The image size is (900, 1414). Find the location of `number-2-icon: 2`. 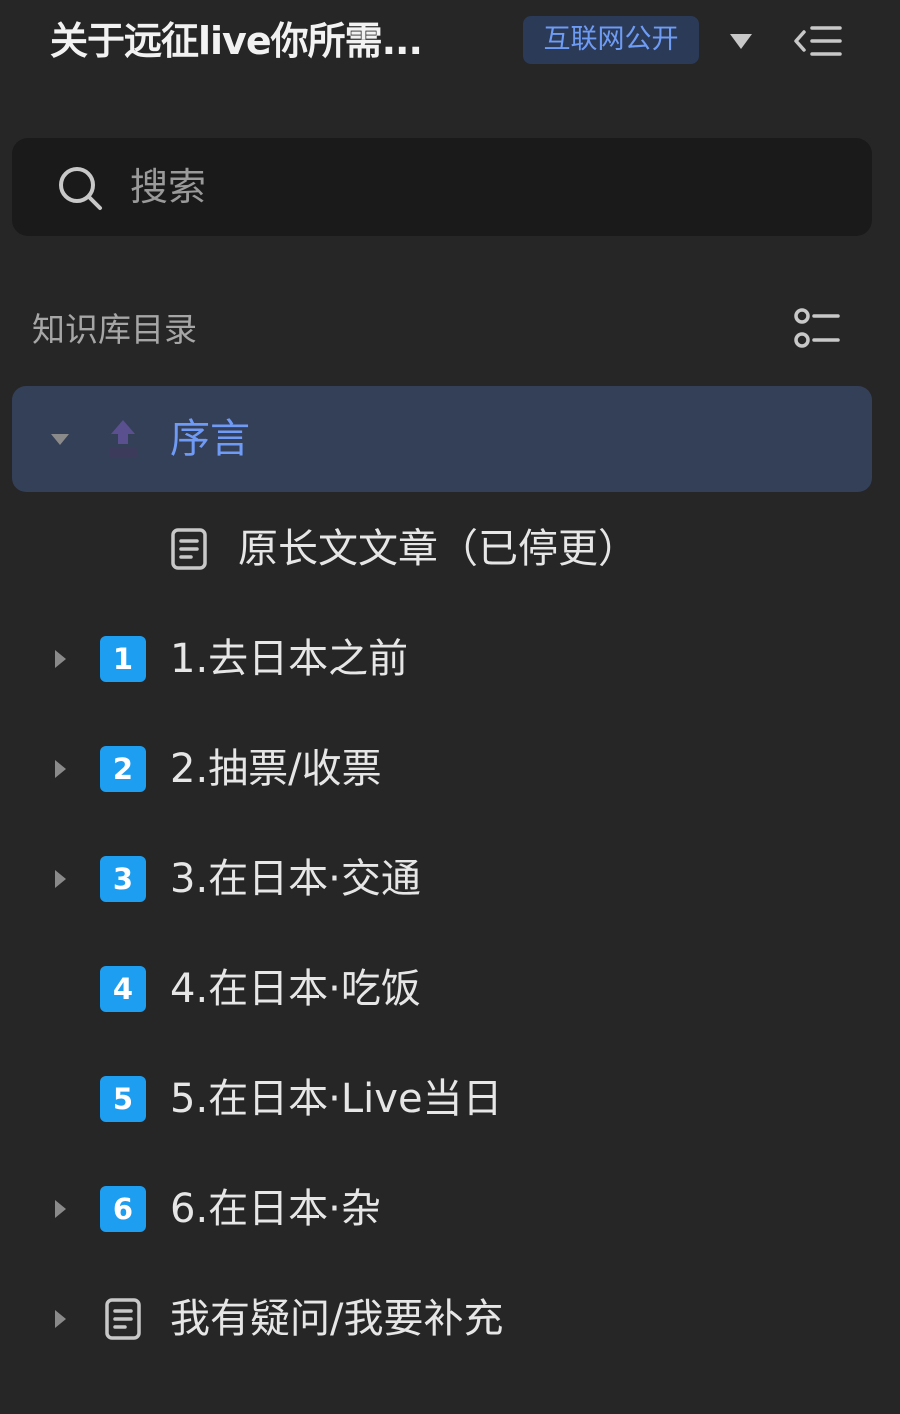

number-2-icon: 2 is located at coordinates (123, 769).